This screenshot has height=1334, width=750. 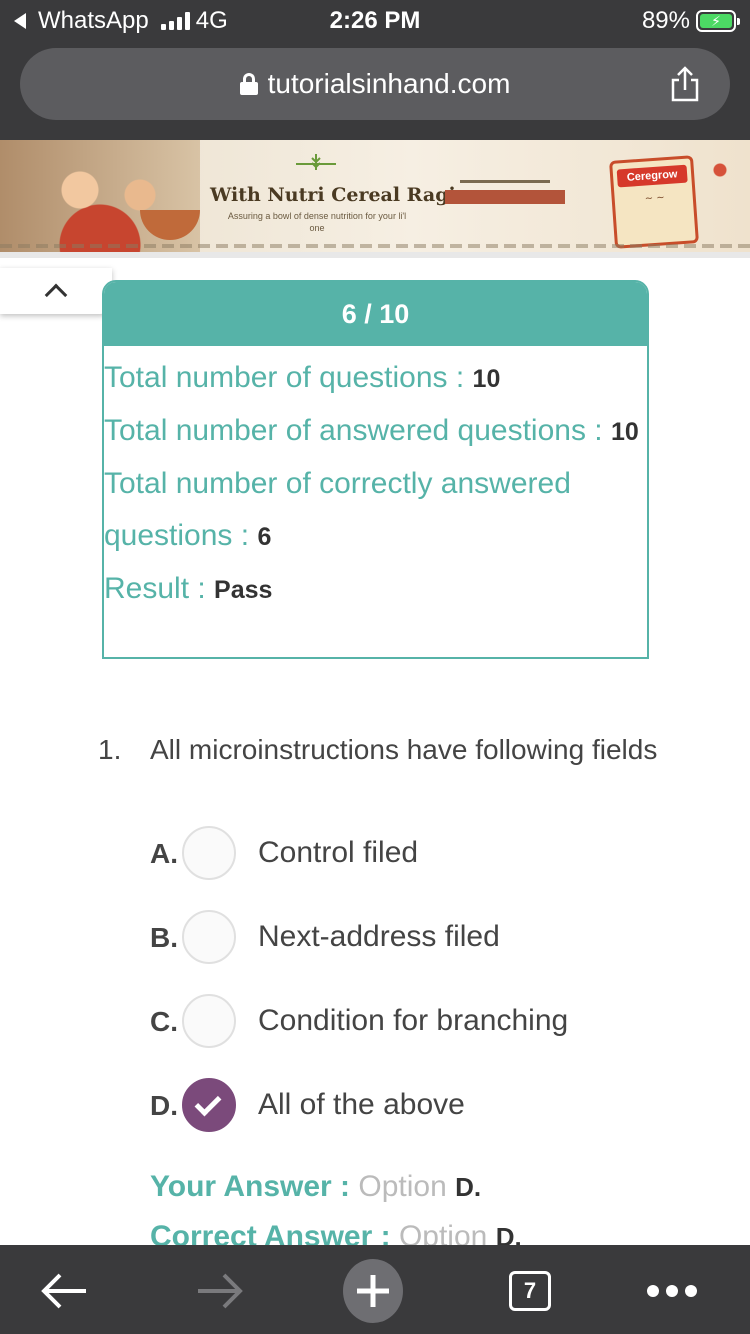 I want to click on answered-questions-row: Total number of answered questions : 10, so click(x=375, y=431).